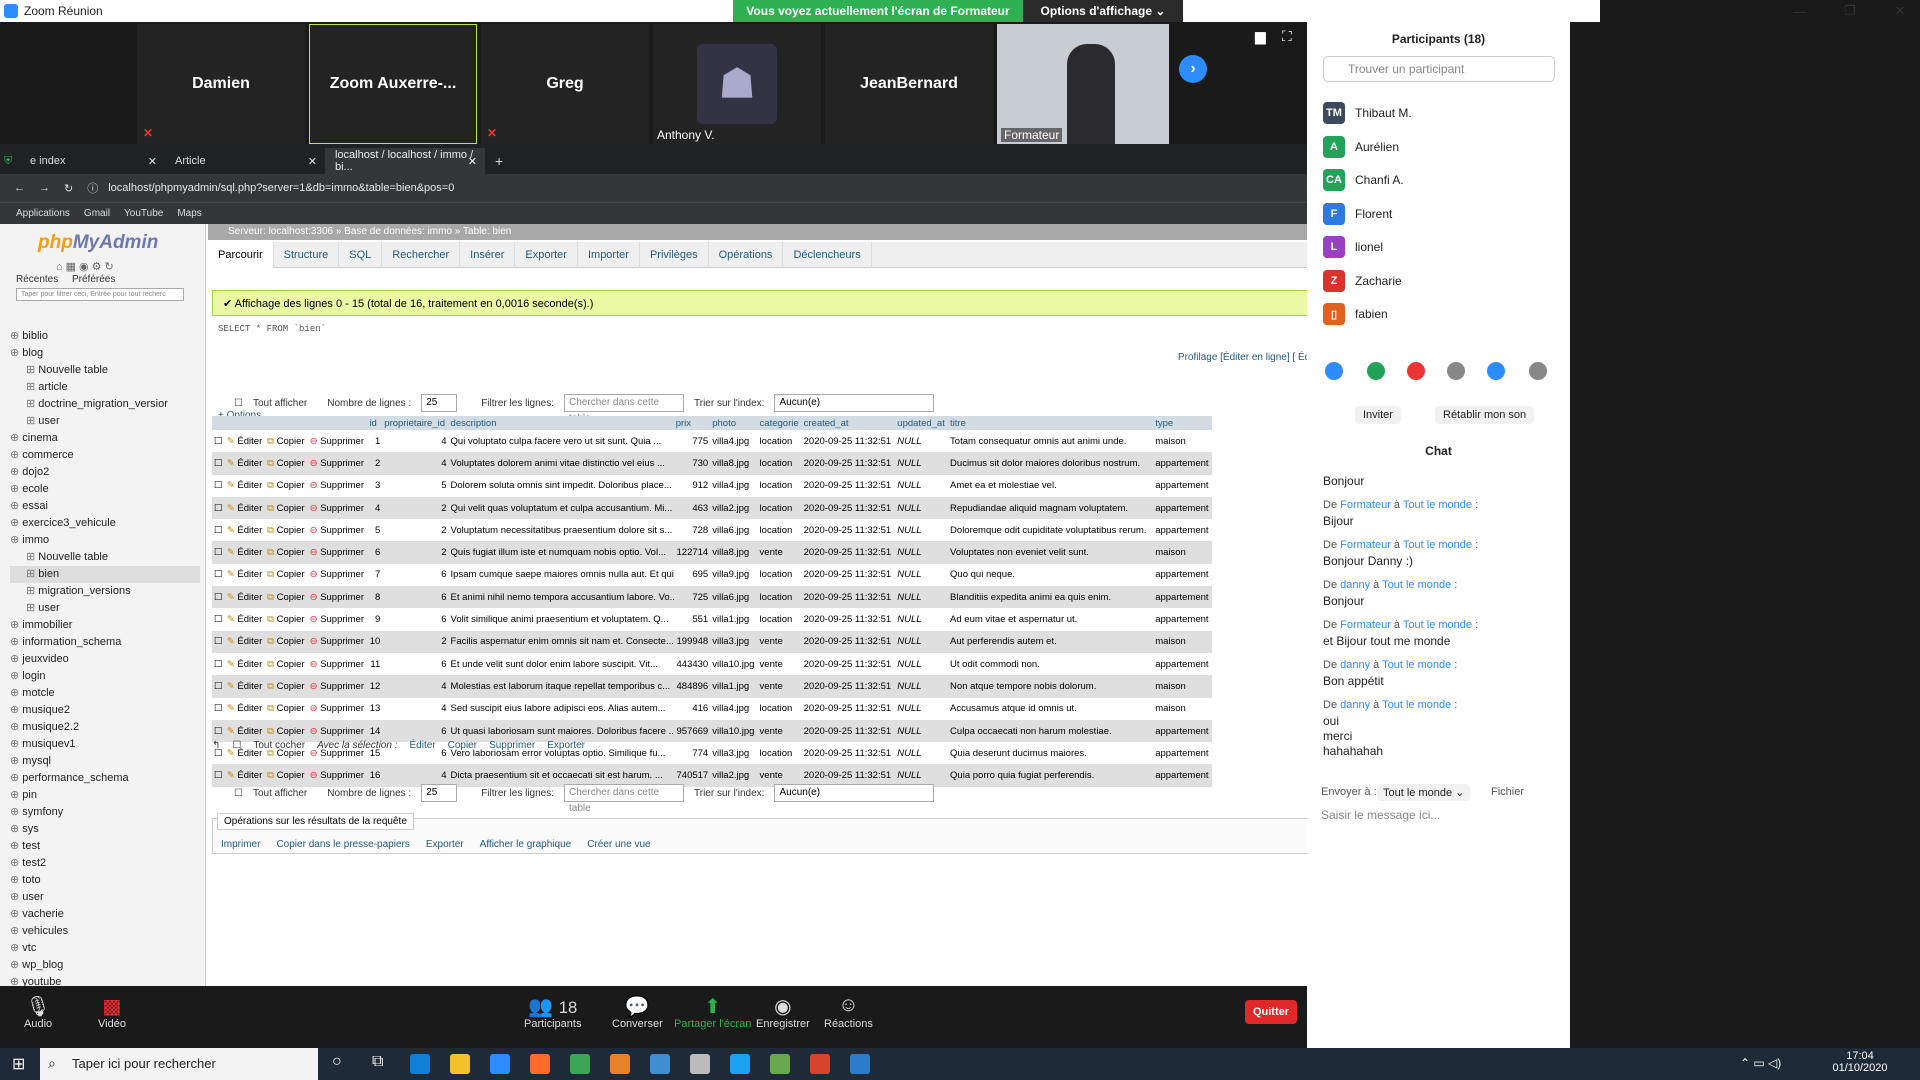 This screenshot has height=1080, width=1920. I want to click on tree-item: ⊕ information_schema, so click(105, 642).